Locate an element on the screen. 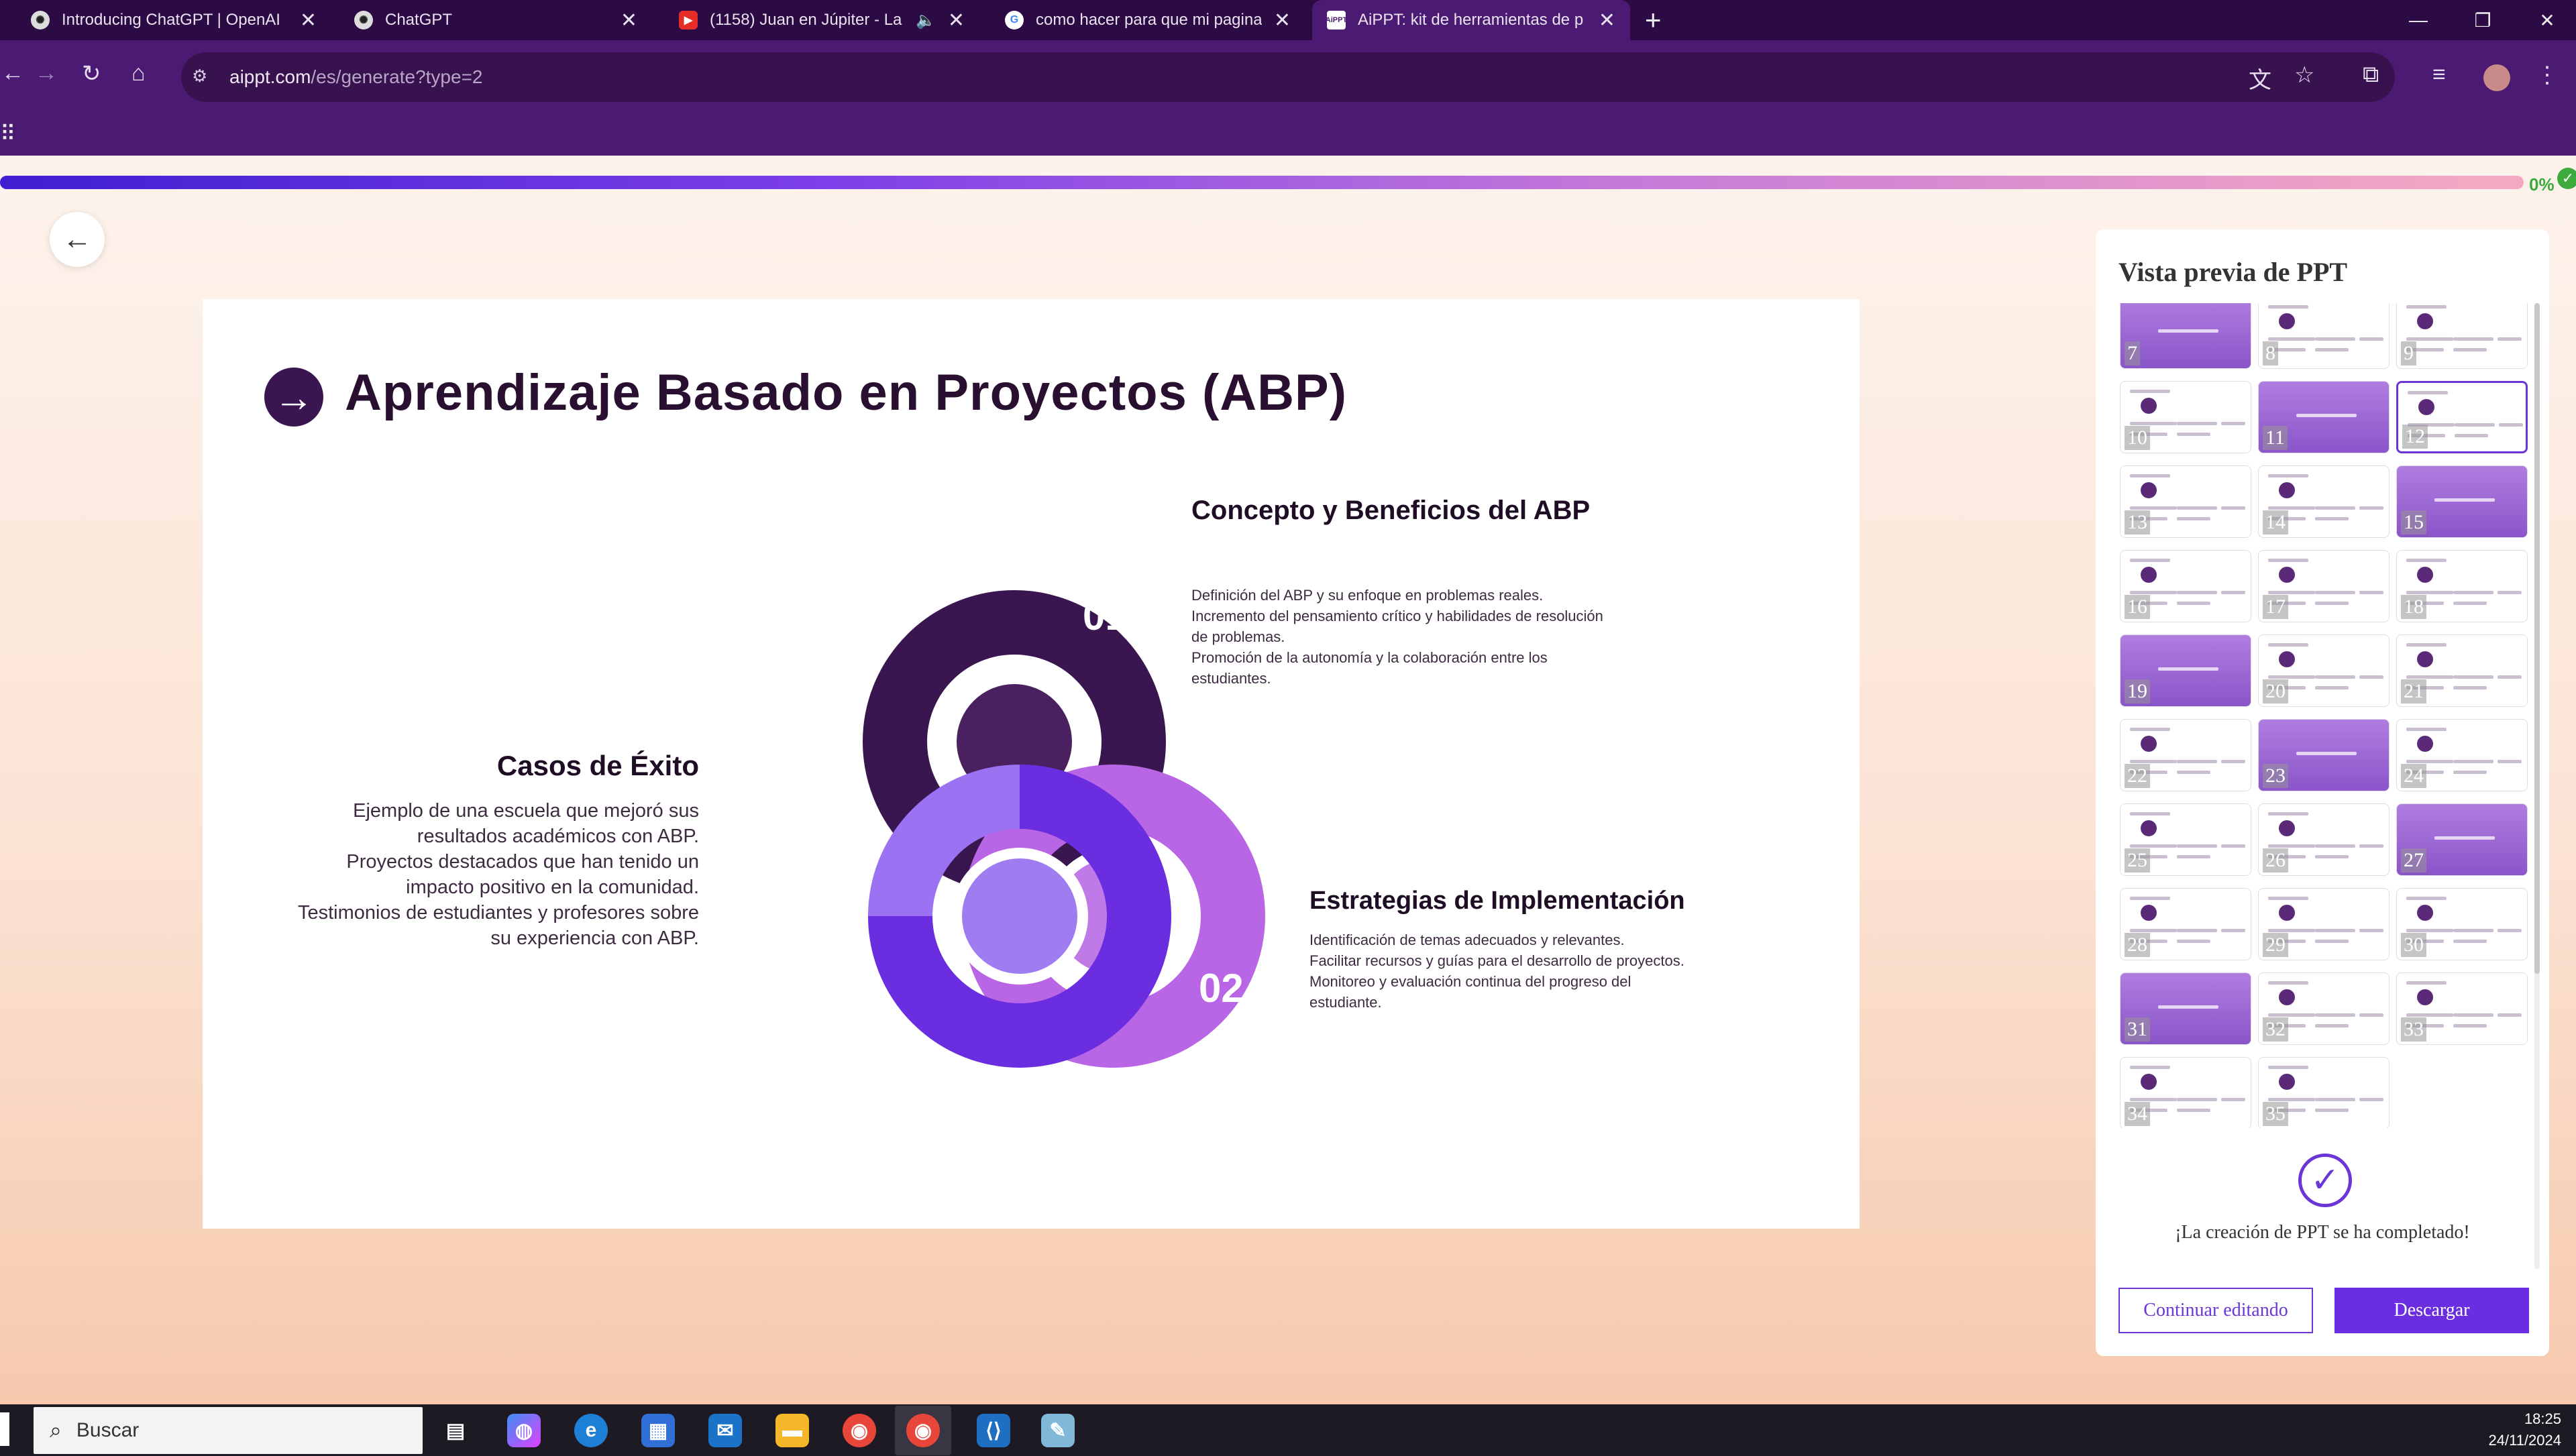  slide-thumbnail: 14 is located at coordinates (2324, 501).